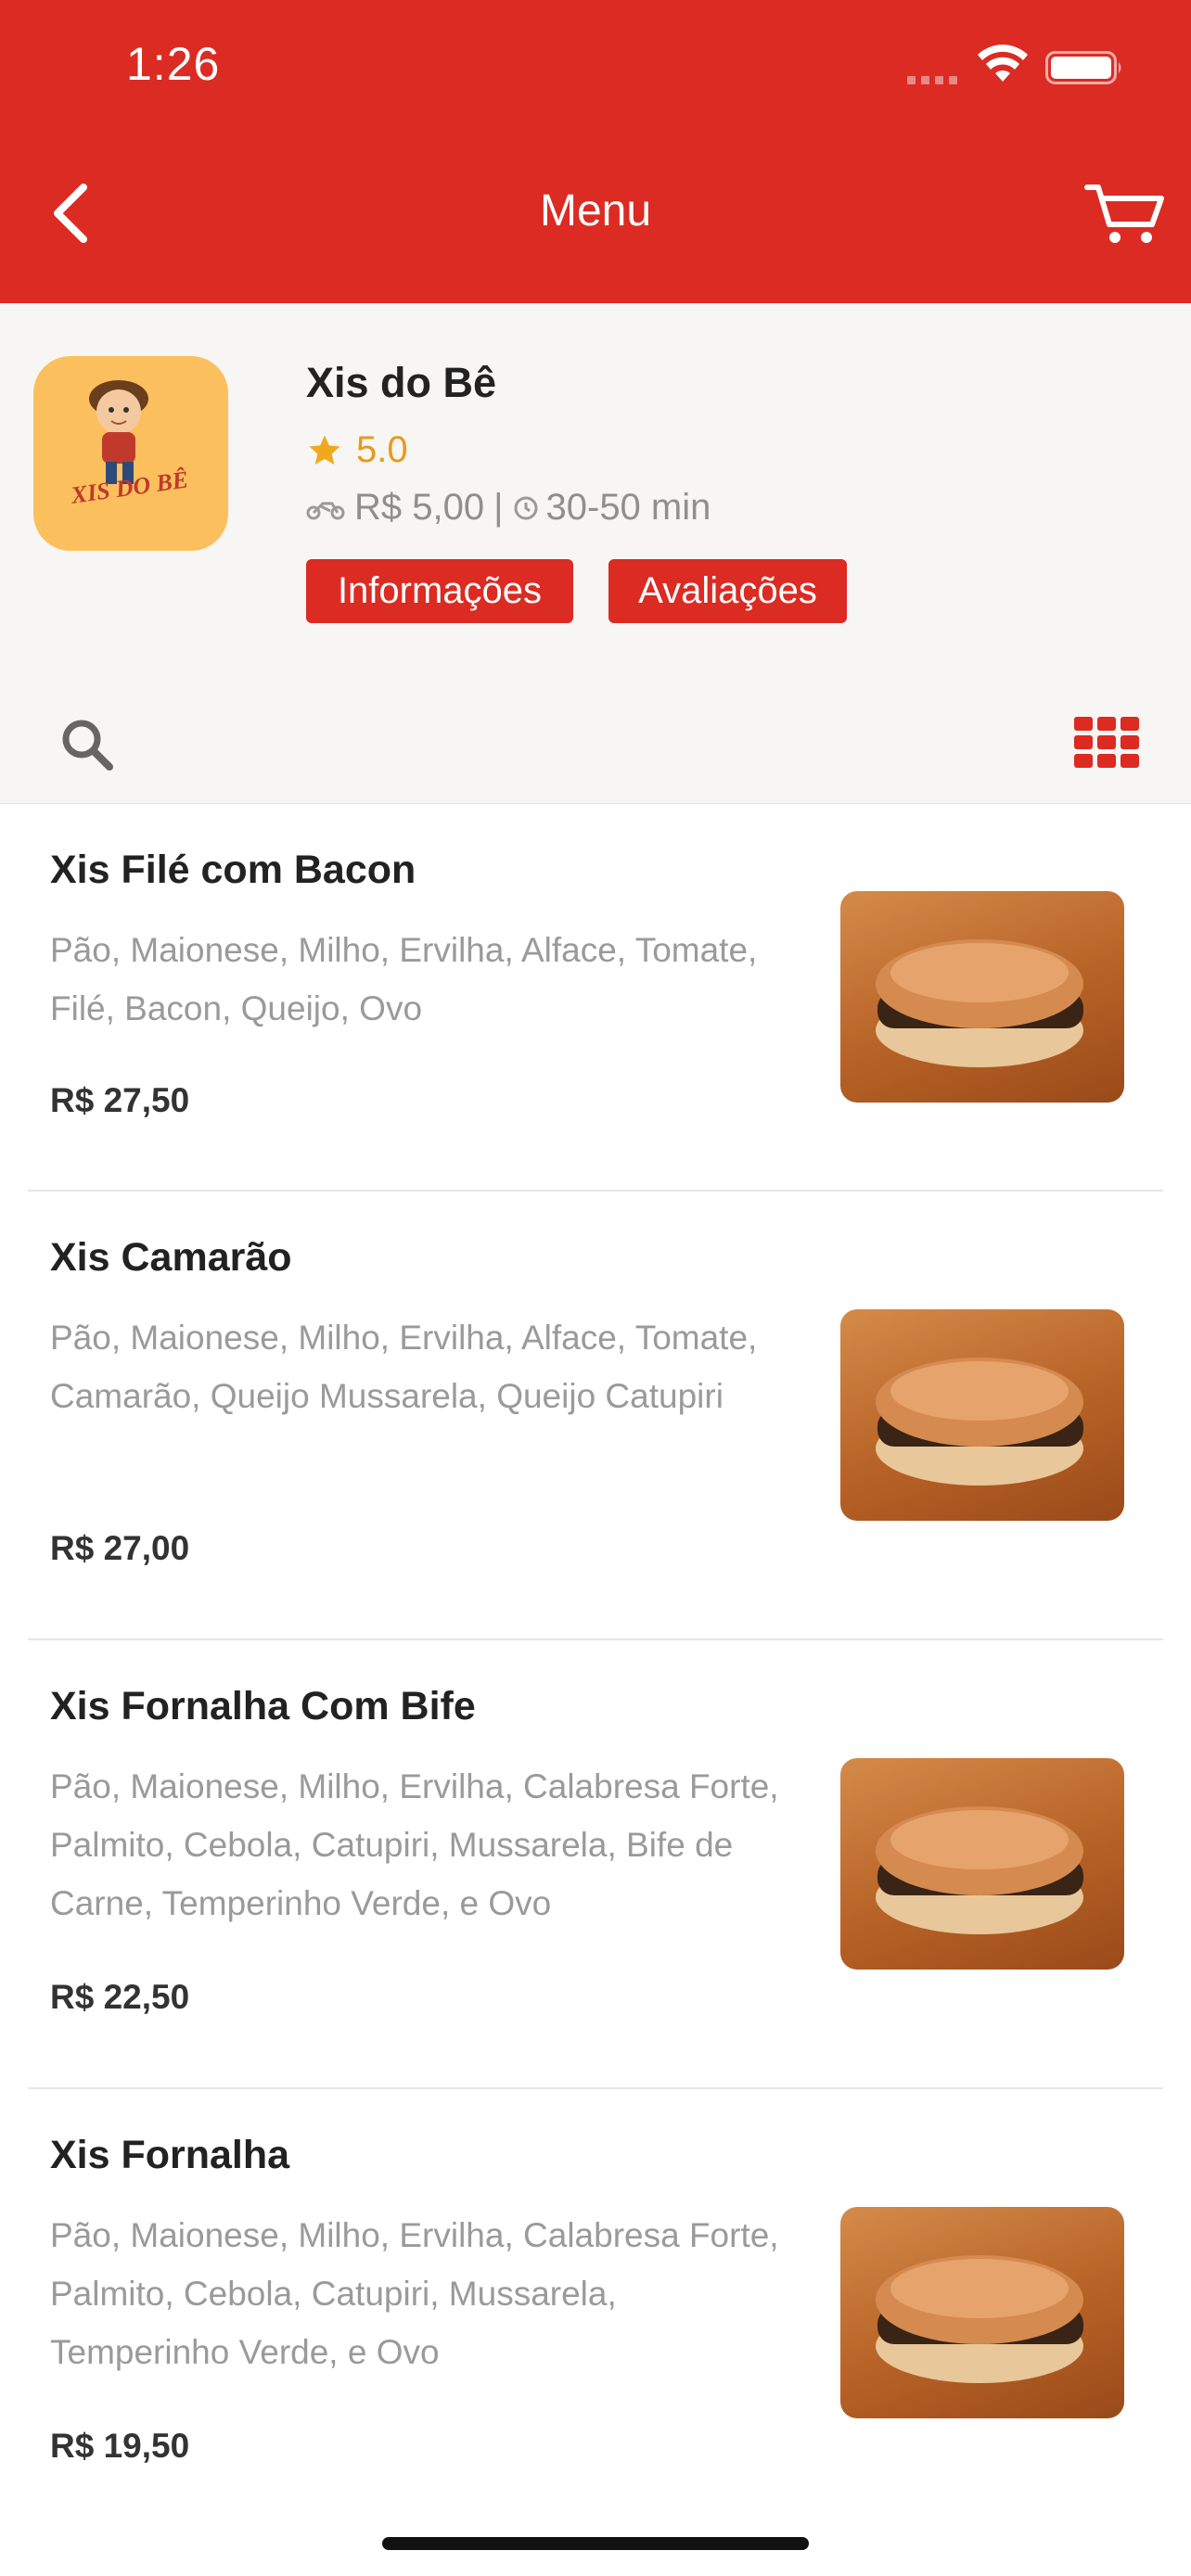 The width and height of the screenshot is (1191, 2576). What do you see at coordinates (263, 1706) in the screenshot?
I see `item-title: Xis Fornalha Com Bife` at bounding box center [263, 1706].